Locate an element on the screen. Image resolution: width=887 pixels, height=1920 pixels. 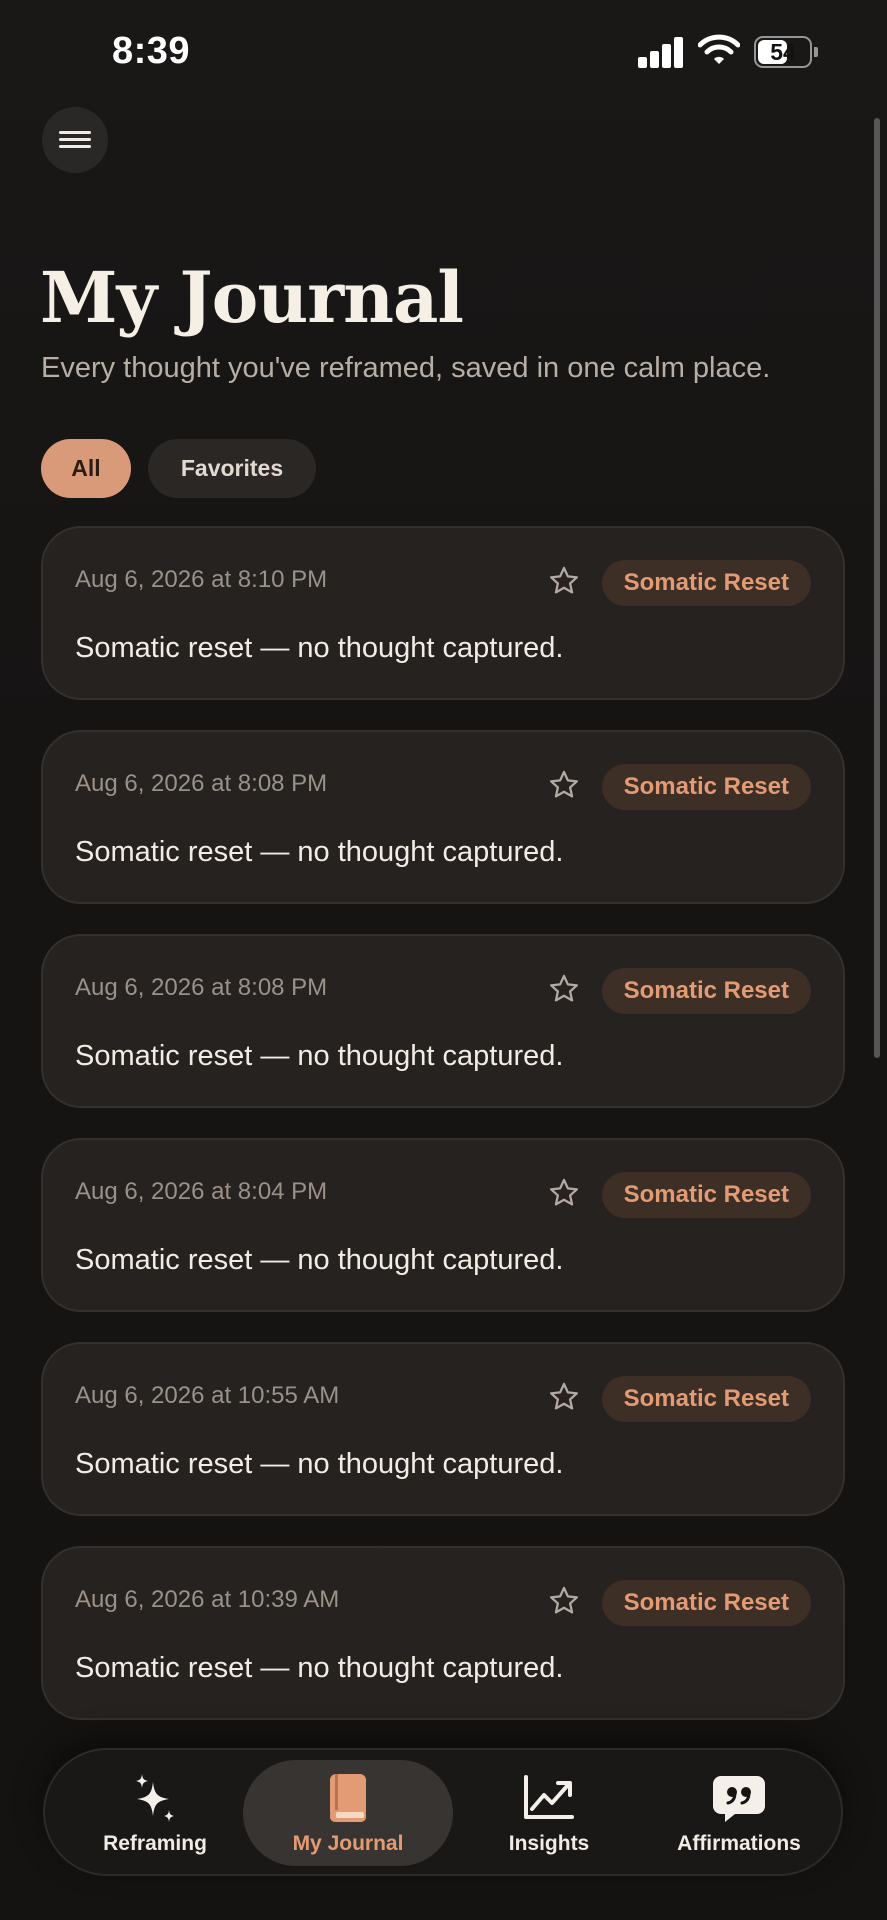
tab-label: My Journal is located at coordinates (348, 1843).